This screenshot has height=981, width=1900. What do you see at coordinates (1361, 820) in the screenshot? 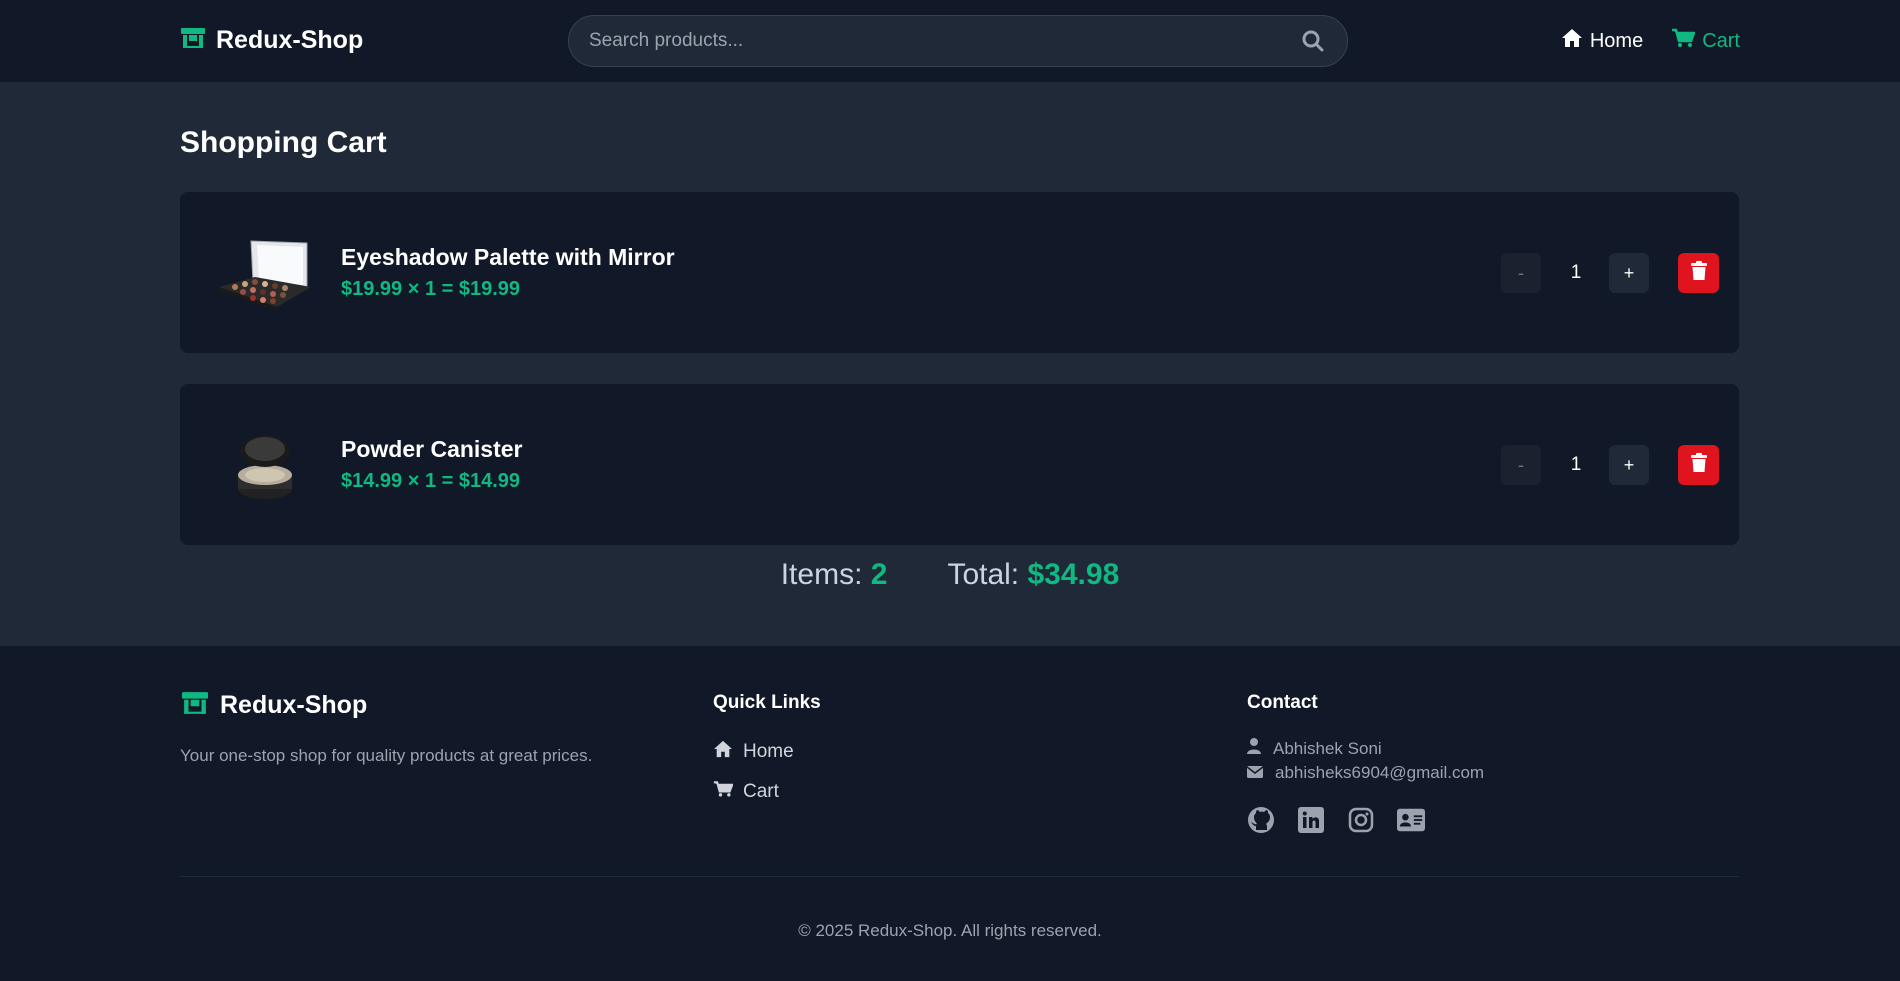
I see `instagram-icon` at bounding box center [1361, 820].